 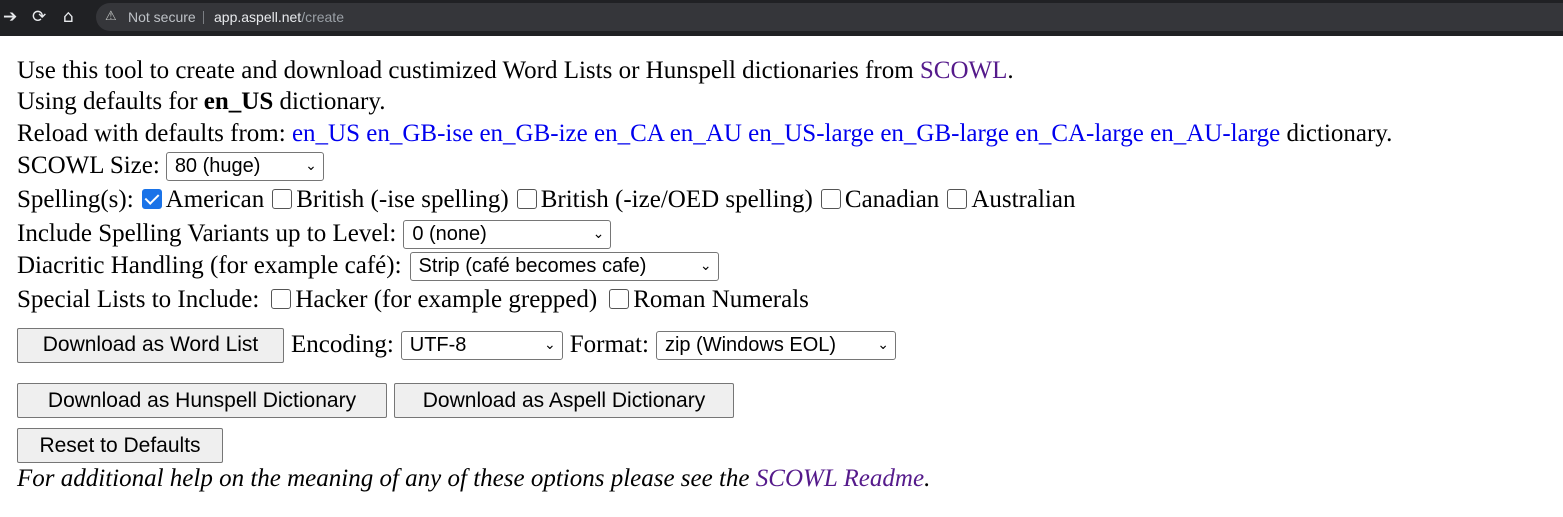 I want to click on scowl-link: SCOWL, so click(x=964, y=70).